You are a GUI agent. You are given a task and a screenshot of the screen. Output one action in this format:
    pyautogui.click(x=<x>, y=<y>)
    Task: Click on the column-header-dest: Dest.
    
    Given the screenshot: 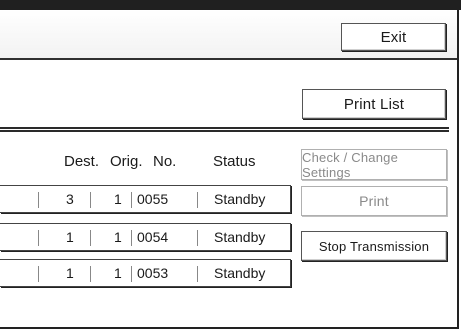 What is the action you would take?
    pyautogui.click(x=82, y=161)
    